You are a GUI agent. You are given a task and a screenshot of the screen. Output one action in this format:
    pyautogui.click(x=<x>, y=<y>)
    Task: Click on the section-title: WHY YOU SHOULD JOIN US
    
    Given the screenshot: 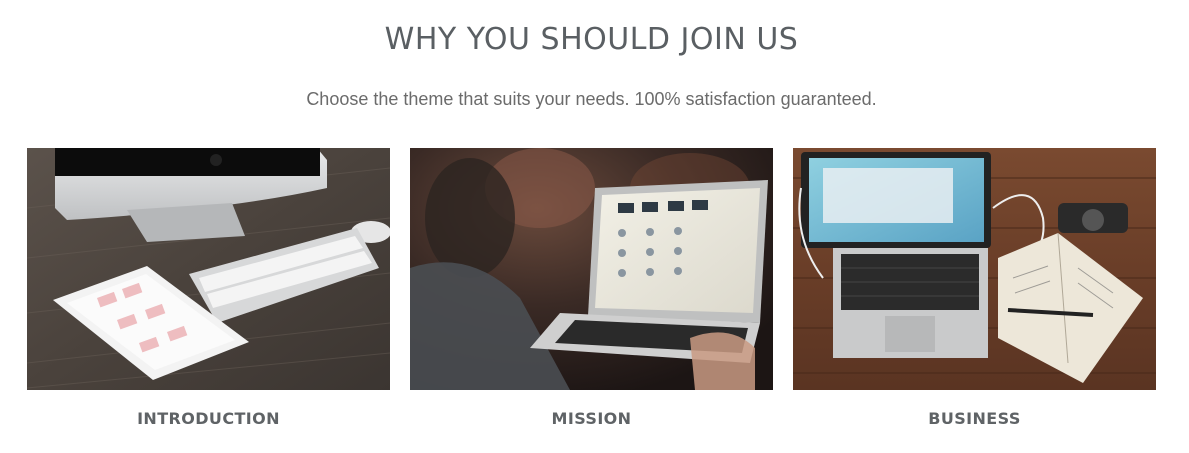 What is the action you would take?
    pyautogui.click(x=591, y=39)
    